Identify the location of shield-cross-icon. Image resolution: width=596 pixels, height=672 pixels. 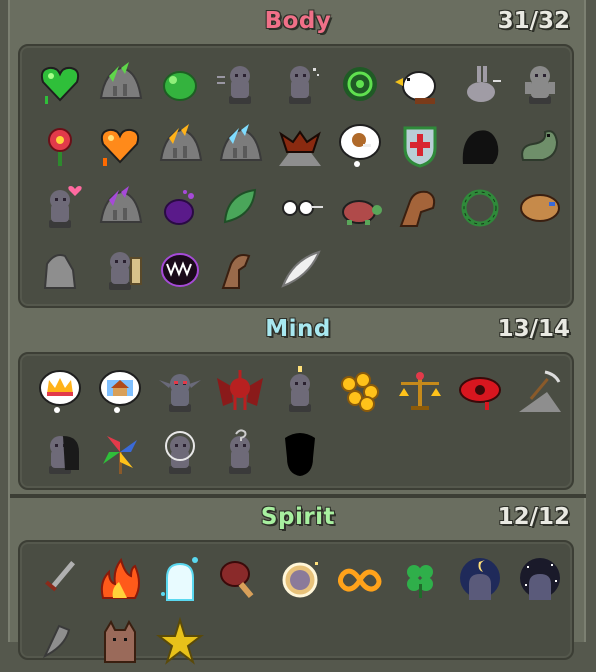
(420, 147).